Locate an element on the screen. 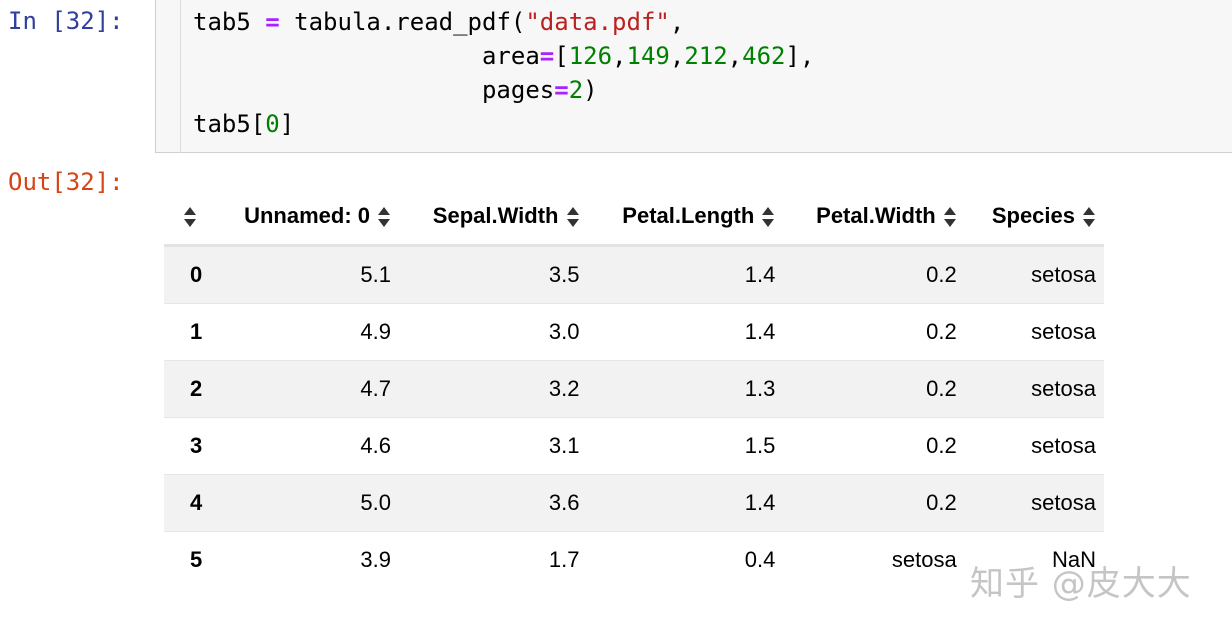 The height and width of the screenshot is (626, 1232). code-line-3: pages=2) is located at coordinates (395, 90).